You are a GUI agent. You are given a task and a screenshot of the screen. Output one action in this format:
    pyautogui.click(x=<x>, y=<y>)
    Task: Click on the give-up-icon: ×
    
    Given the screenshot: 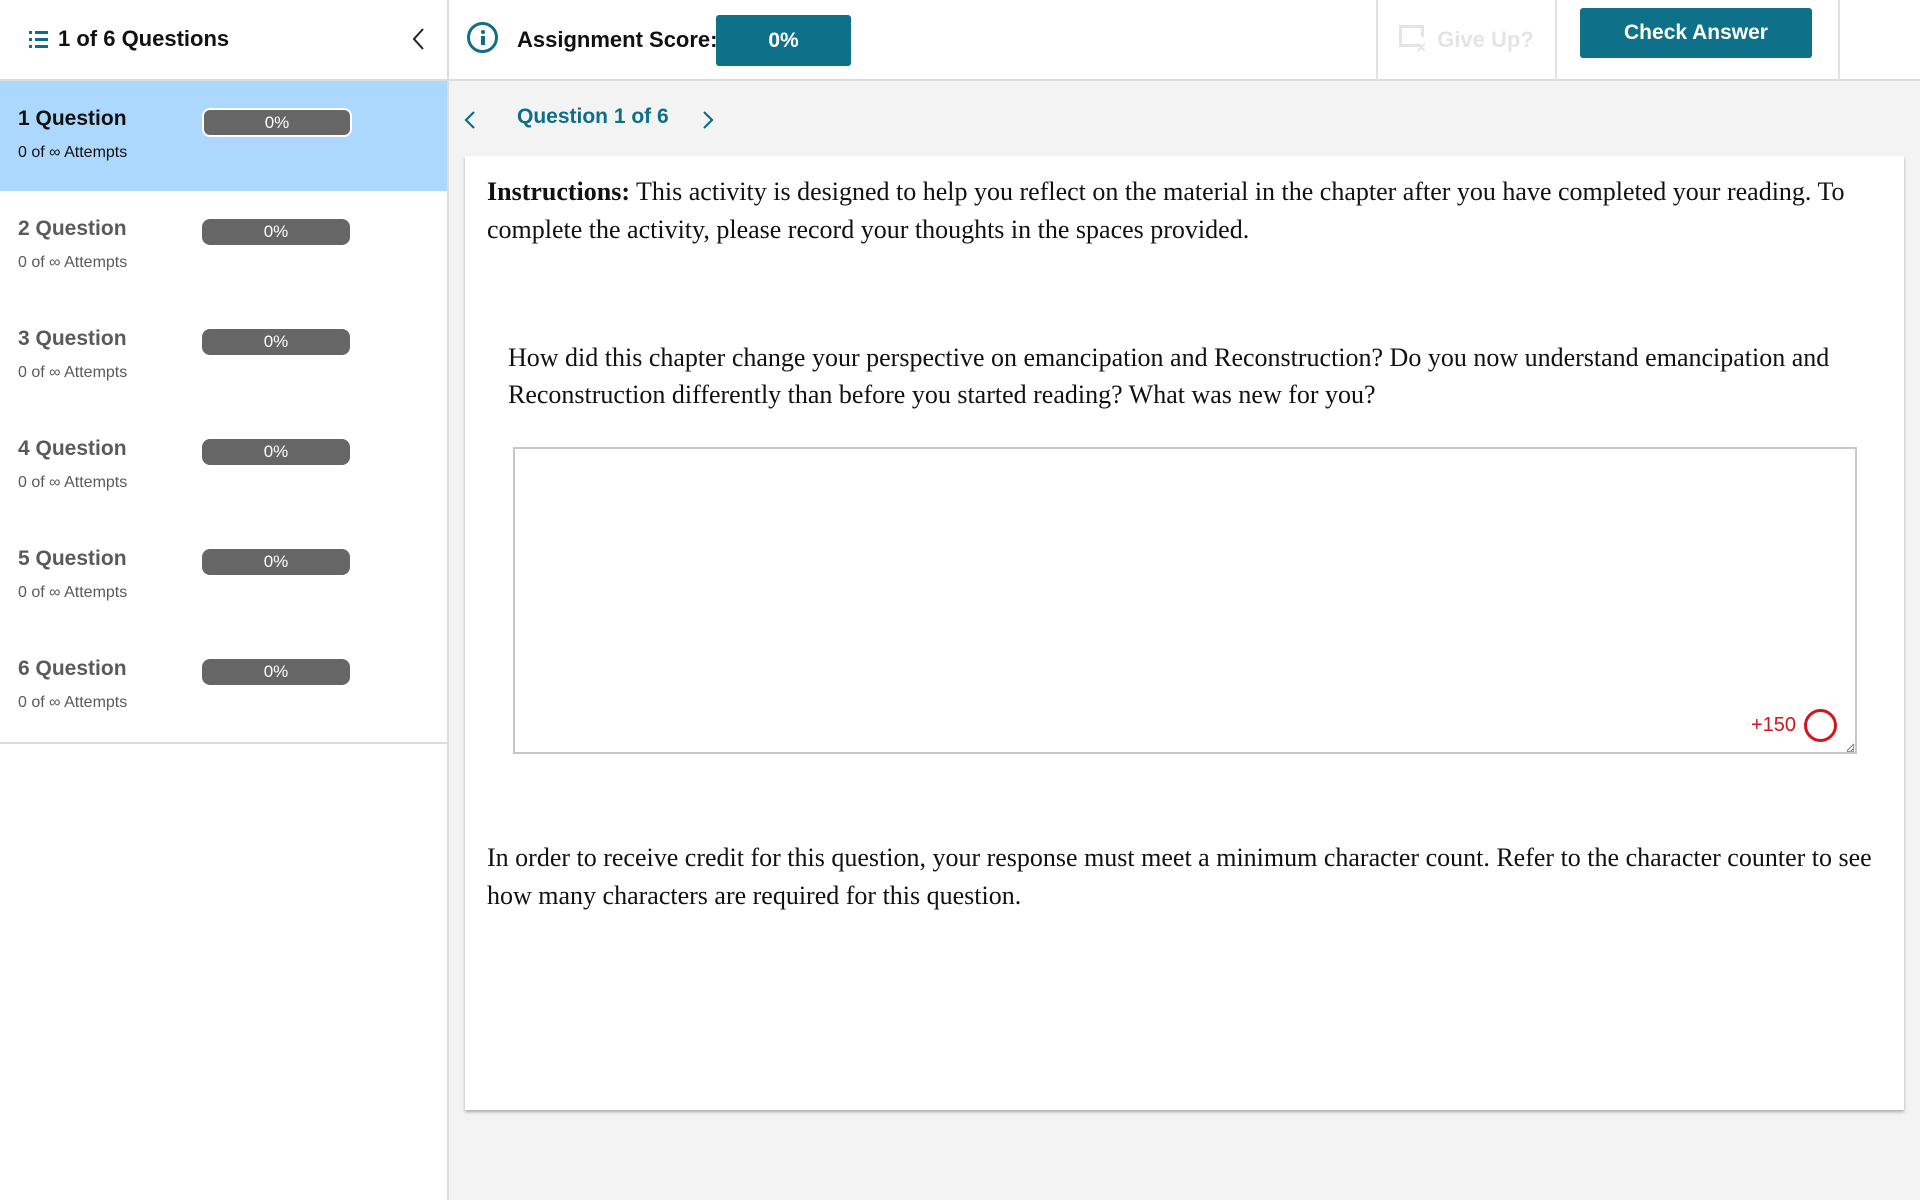 What is the action you would take?
    pyautogui.click(x=1414, y=40)
    